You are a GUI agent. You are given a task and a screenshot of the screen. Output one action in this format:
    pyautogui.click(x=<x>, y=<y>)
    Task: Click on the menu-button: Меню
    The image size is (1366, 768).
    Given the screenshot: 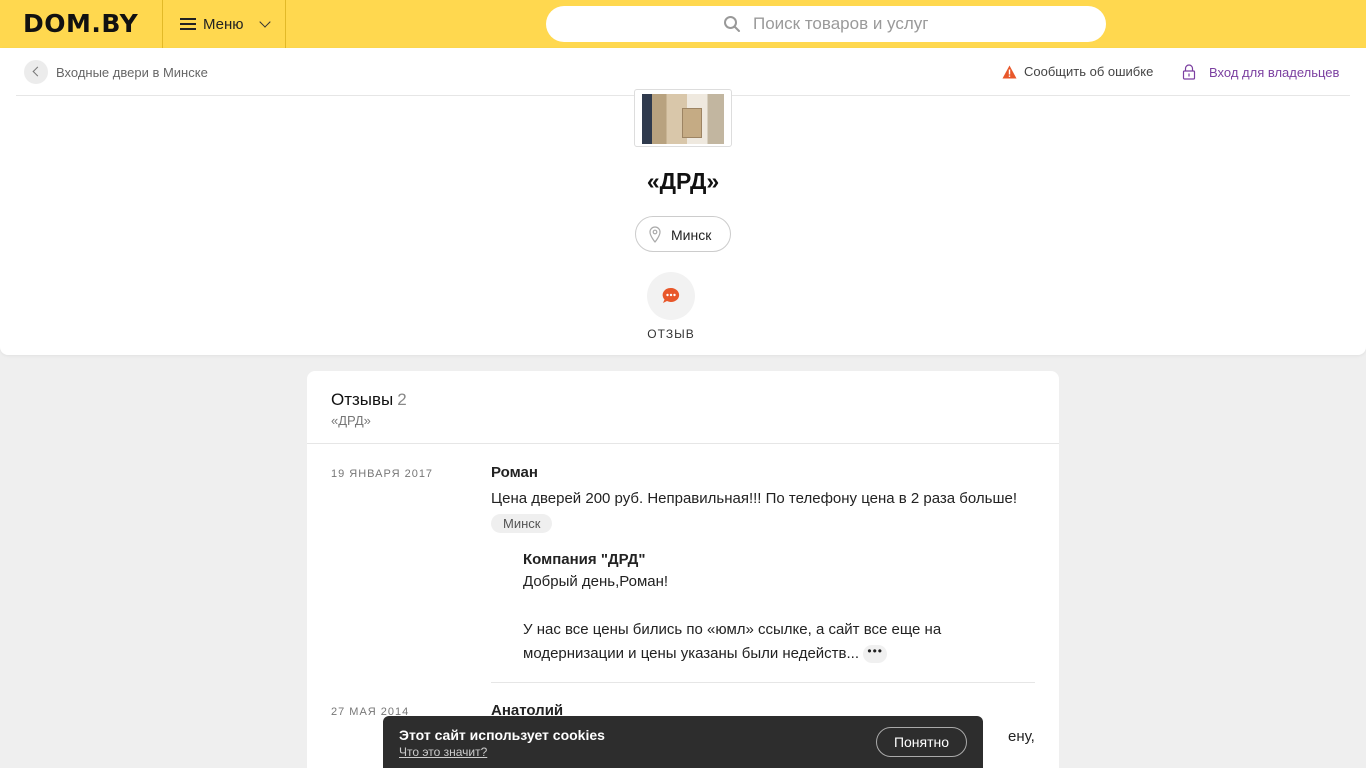 What is the action you would take?
    pyautogui.click(x=224, y=24)
    